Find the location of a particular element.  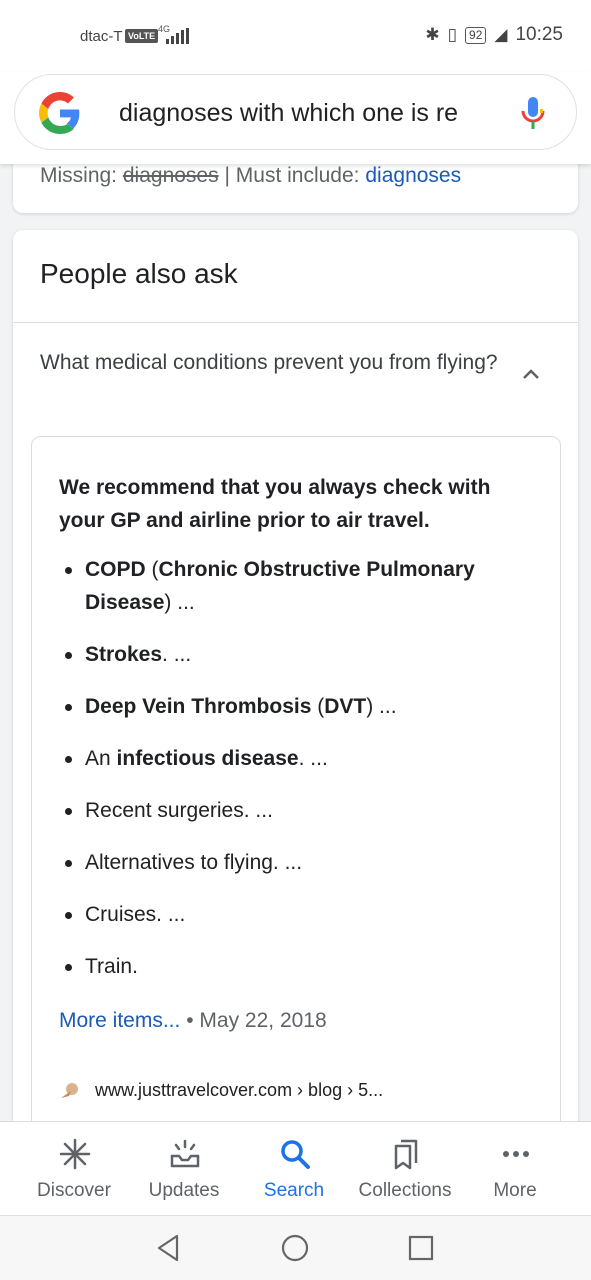

home-circle-icon is located at coordinates (295, 1248).